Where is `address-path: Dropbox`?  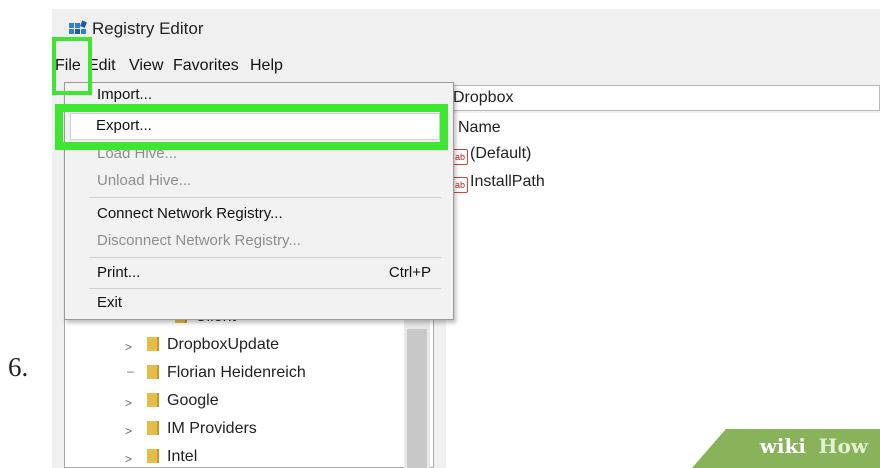 address-path: Dropbox is located at coordinates (483, 97).